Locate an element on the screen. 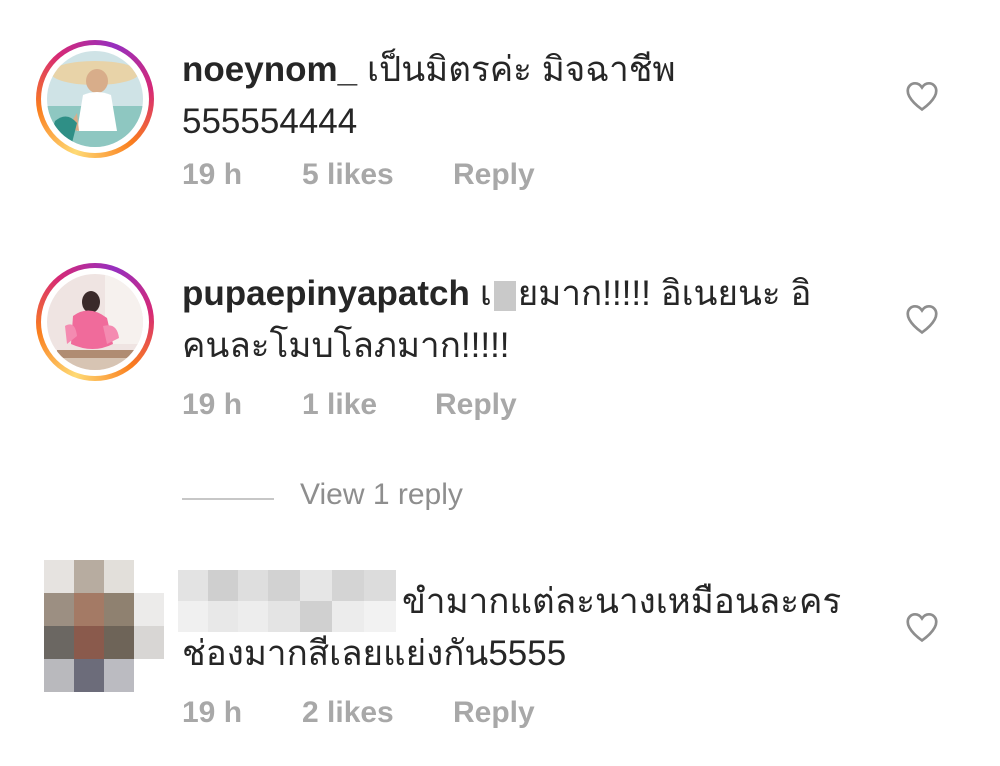  divider-line is located at coordinates (228, 499).